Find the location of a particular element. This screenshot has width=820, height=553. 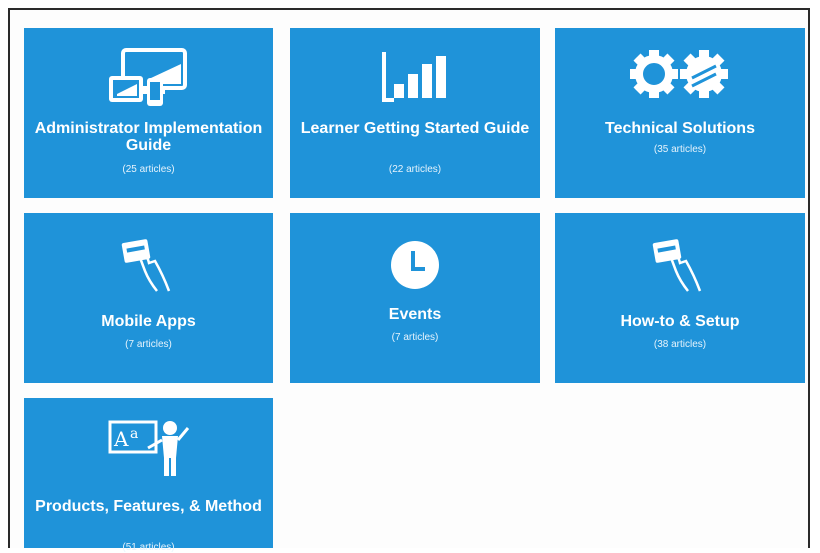

article-count: (25 articles) is located at coordinates (148, 169).